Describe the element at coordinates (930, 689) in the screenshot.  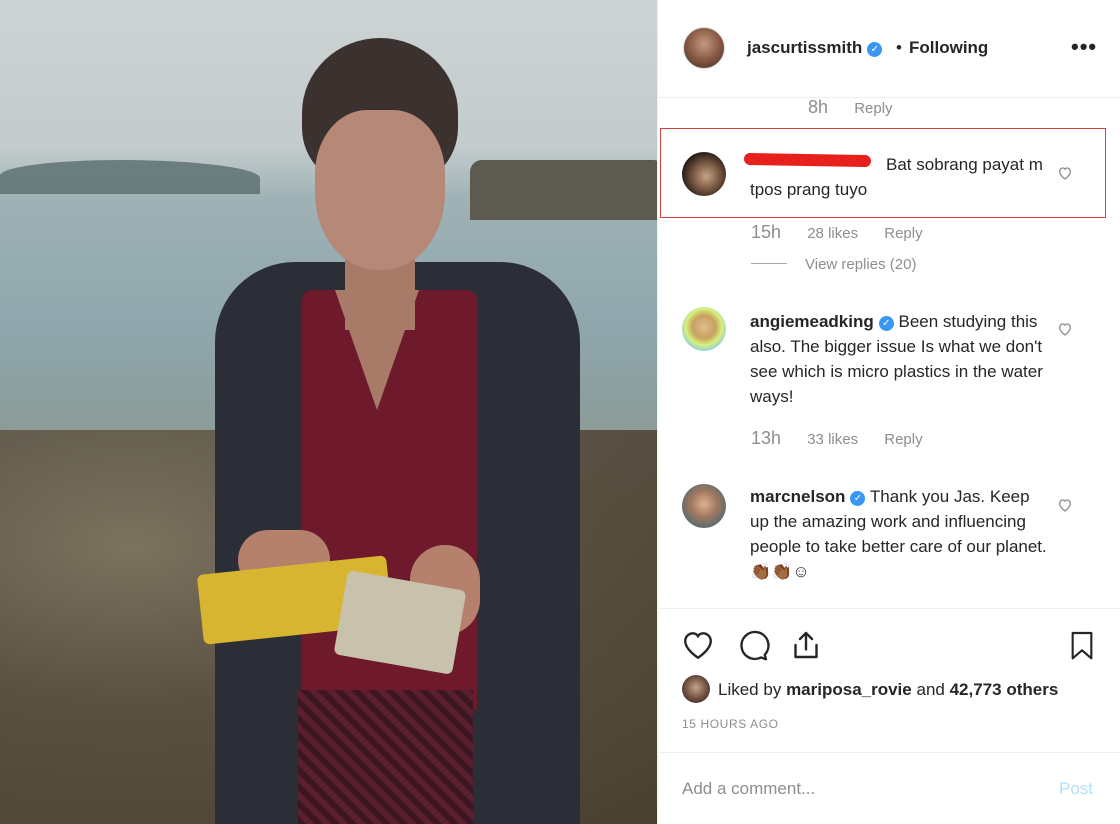
I see `likes-middle: and` at that location.